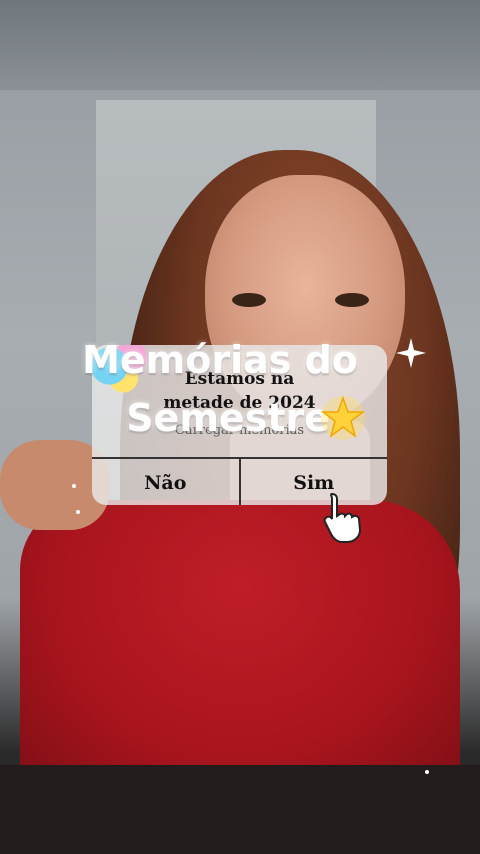 This screenshot has height=854, width=480. What do you see at coordinates (220, 360) in the screenshot?
I see `overlay-title-line-1: Memórias do` at bounding box center [220, 360].